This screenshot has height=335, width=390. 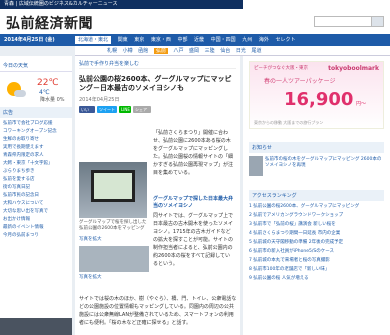 I want to click on tweet-button: ツイート, so click(x=107, y=109).